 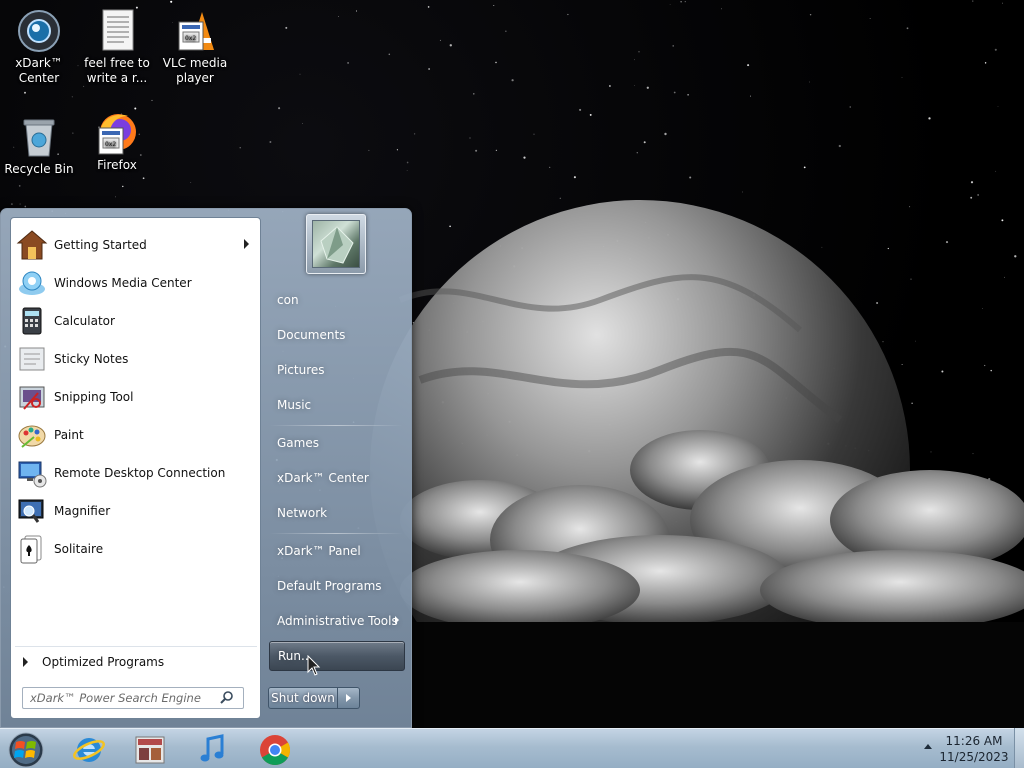 What do you see at coordinates (110, 144) in the screenshot?
I see `svg-text: 0x2` at bounding box center [110, 144].